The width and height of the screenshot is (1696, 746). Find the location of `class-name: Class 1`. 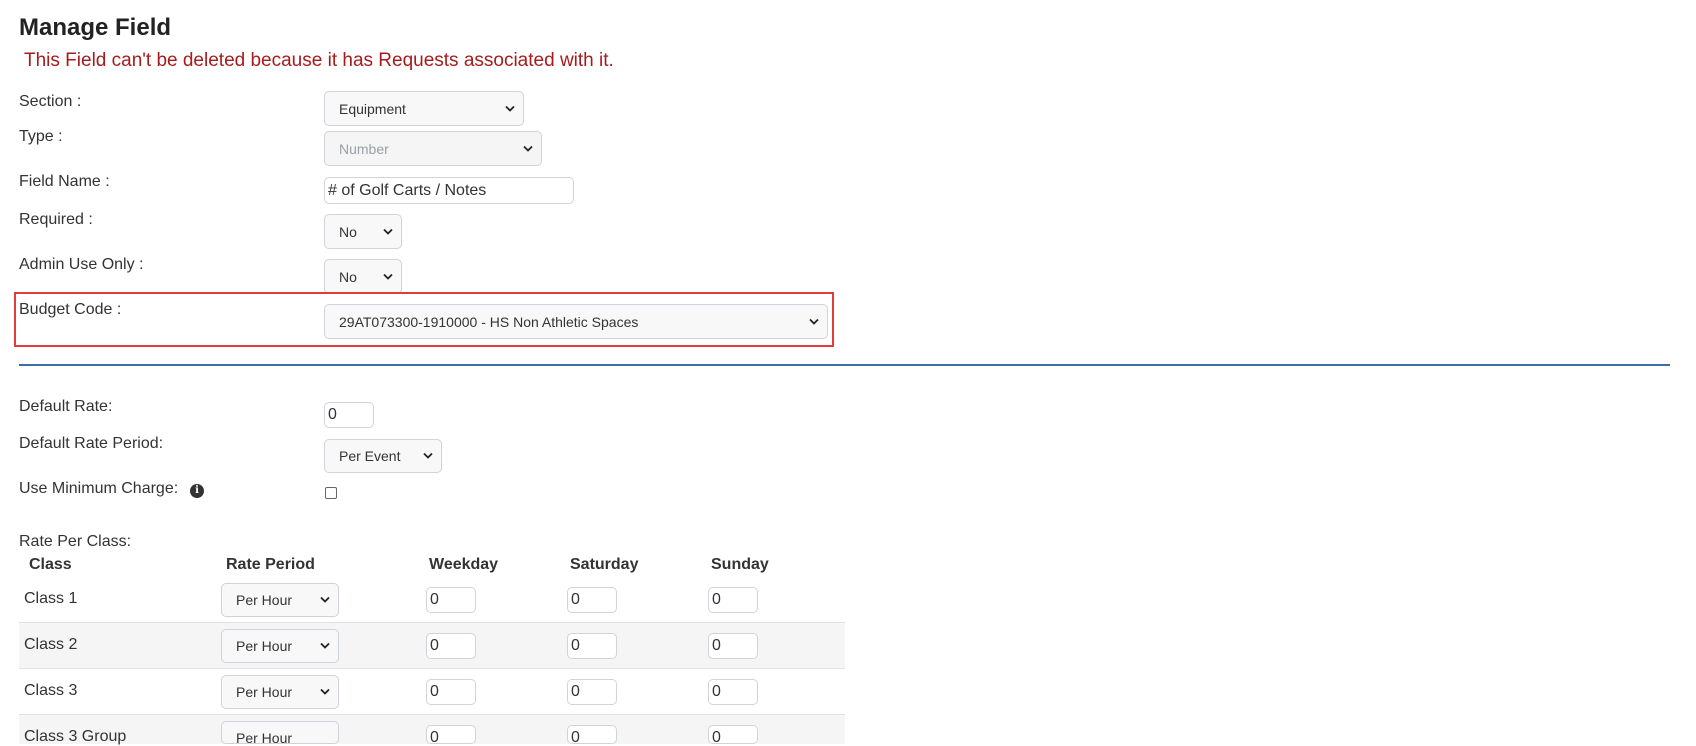

class-name: Class 1 is located at coordinates (51, 598).